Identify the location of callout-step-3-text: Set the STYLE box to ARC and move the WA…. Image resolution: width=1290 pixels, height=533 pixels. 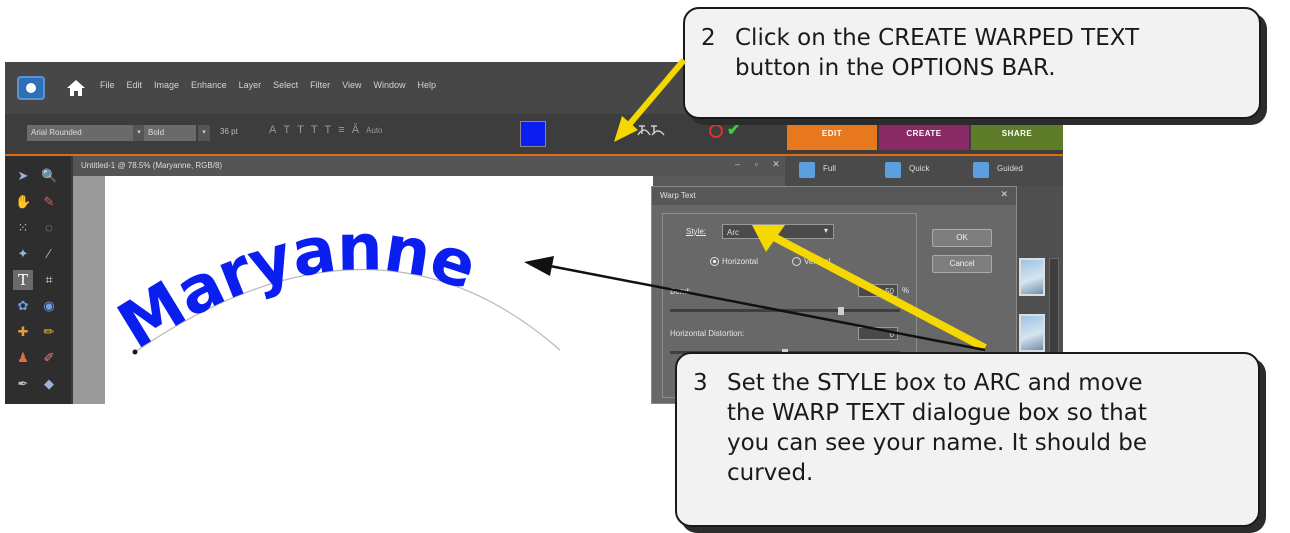
(937, 428).